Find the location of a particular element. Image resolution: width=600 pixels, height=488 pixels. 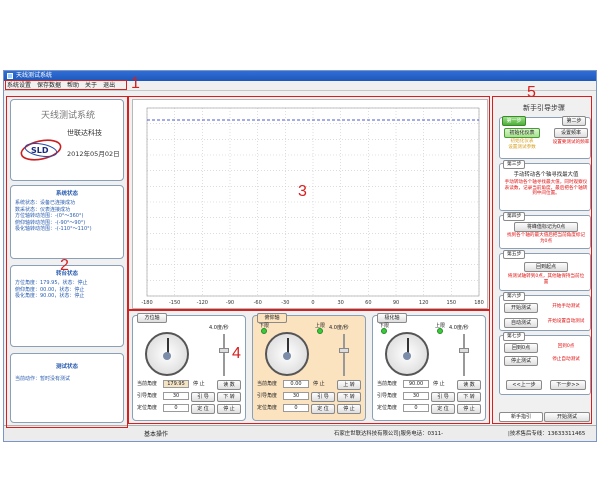

menu-region-box is located at coordinates (66, 85).